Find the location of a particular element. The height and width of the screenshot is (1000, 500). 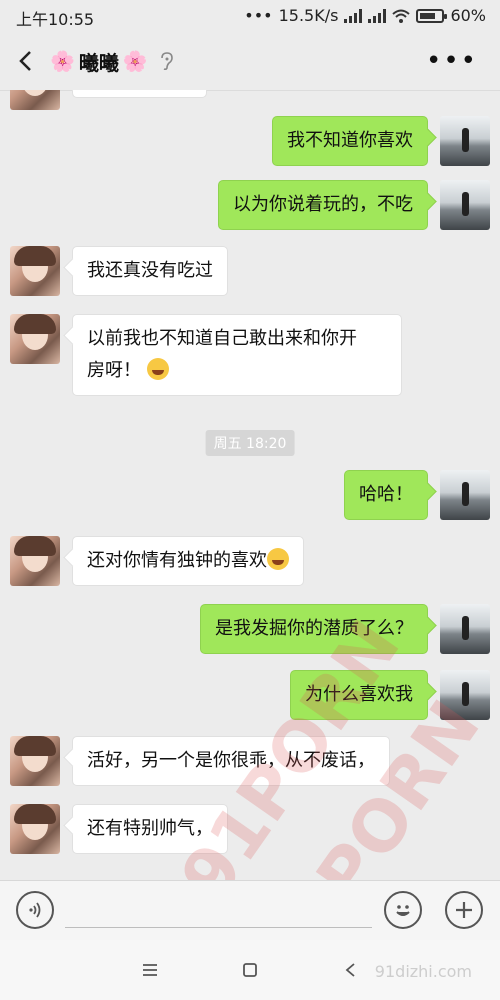

chat-title: 🌸 曦曦 🌸 is located at coordinates (99, 61).